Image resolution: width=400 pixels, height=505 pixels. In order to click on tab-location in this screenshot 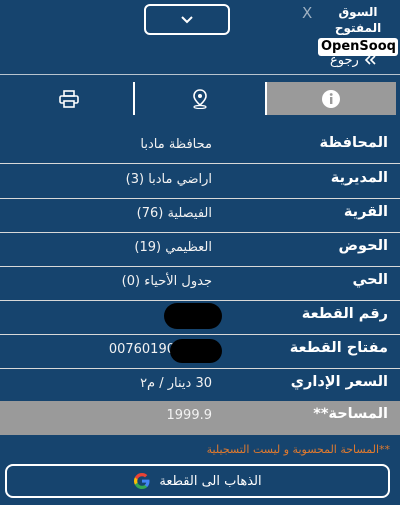, I will do `click(201, 98)`.